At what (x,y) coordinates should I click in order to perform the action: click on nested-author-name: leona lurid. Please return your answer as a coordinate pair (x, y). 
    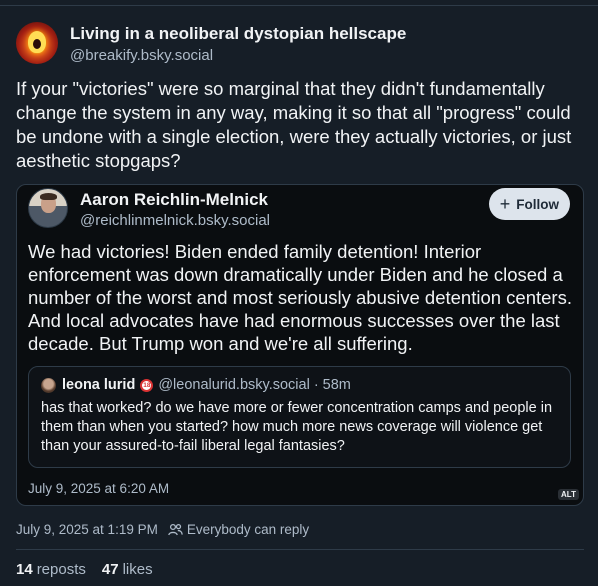
    Looking at the image, I should click on (98, 385).